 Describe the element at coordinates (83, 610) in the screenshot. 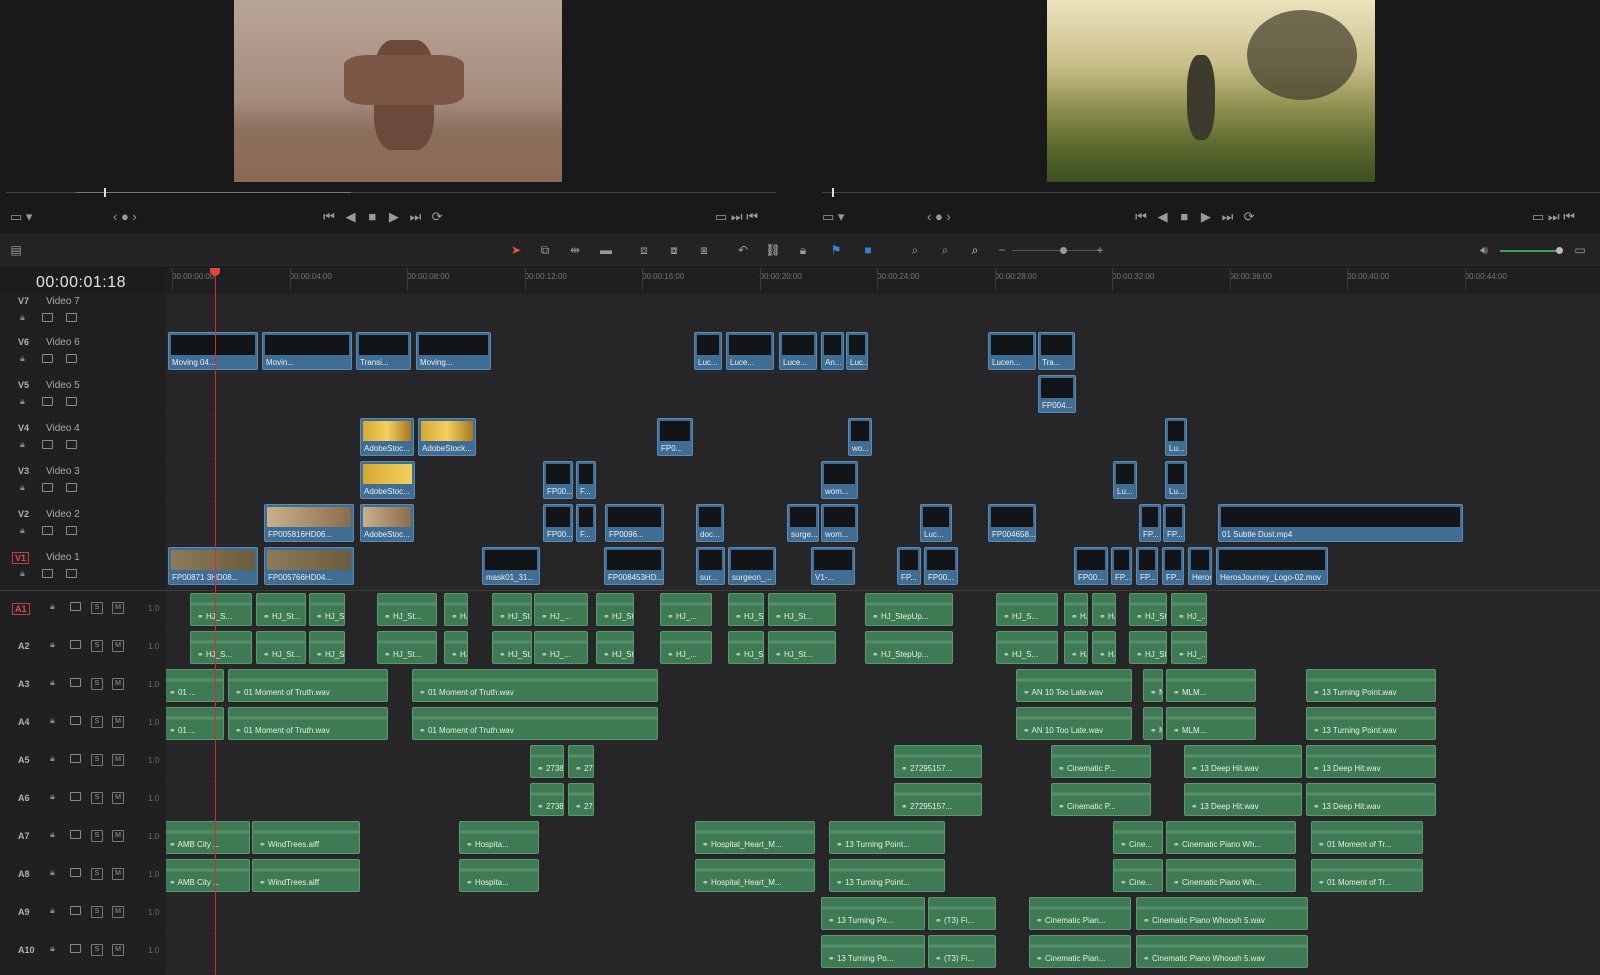

I see `audio-track-header: A1 🔒︎ S M 1.0` at that location.